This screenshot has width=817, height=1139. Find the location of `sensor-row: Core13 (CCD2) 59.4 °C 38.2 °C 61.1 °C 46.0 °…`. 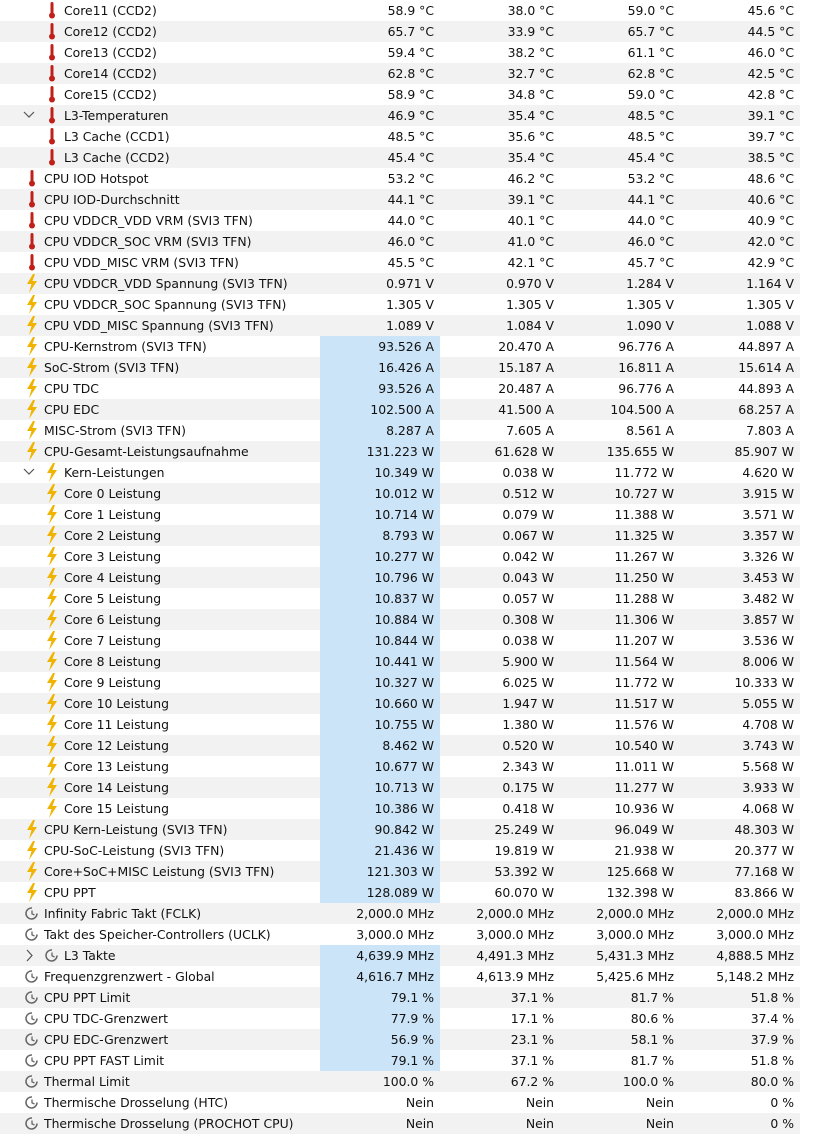

sensor-row: Core13 (CCD2) 59.4 °C 38.2 °C 61.1 °C 46.0 °… is located at coordinates (400, 52).